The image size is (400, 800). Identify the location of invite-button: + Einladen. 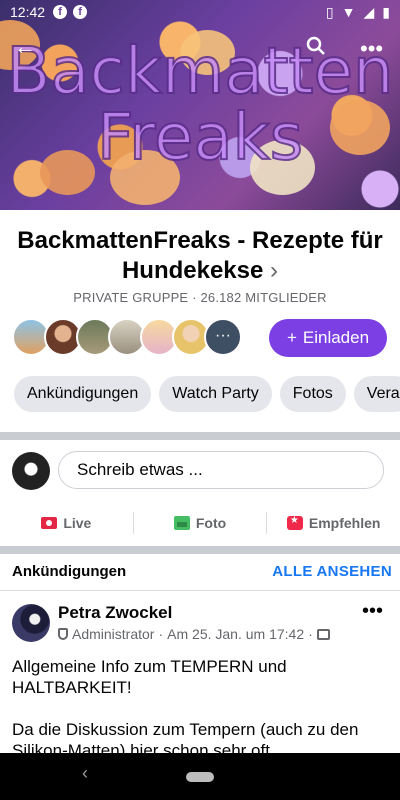
(328, 338).